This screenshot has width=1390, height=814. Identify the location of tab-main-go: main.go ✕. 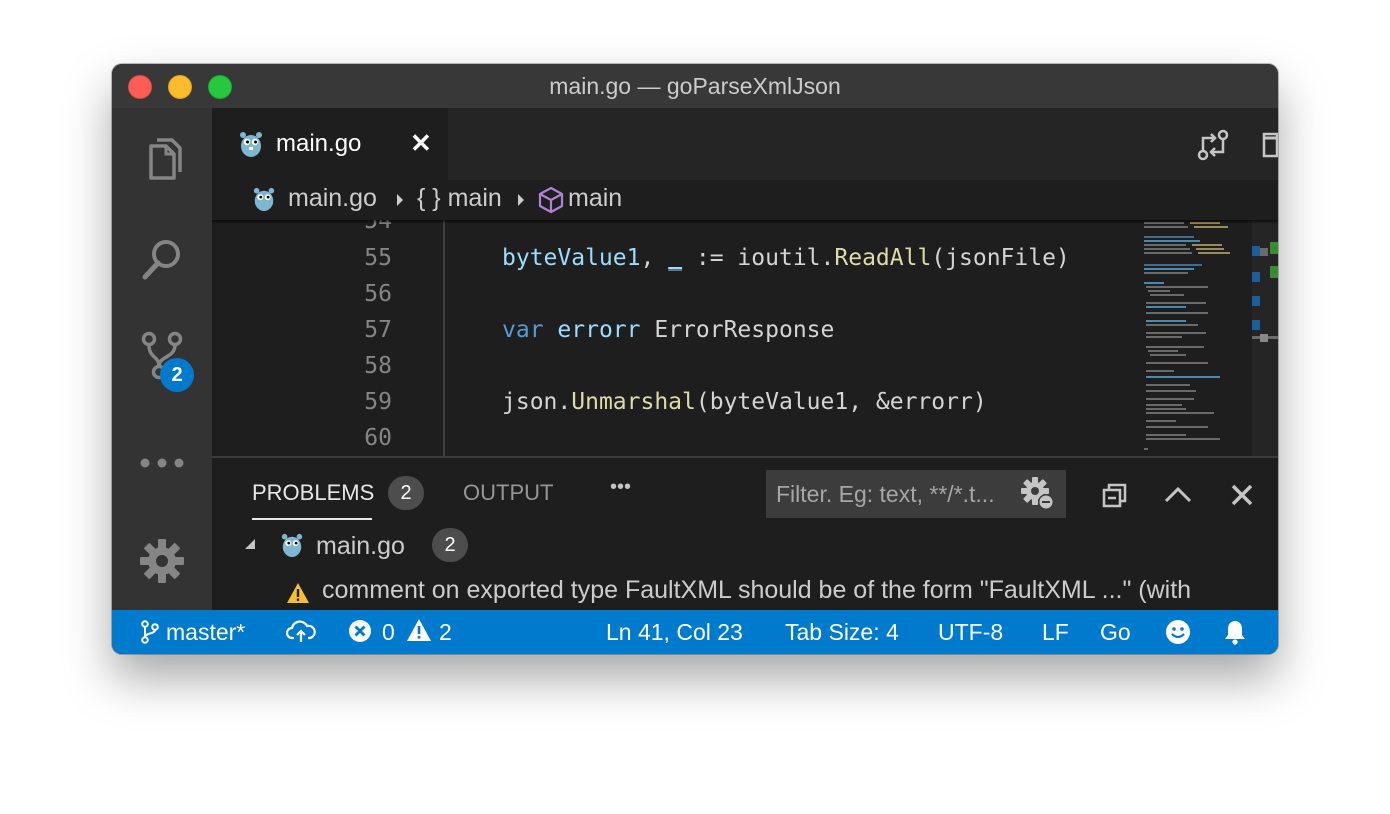
(330, 144).